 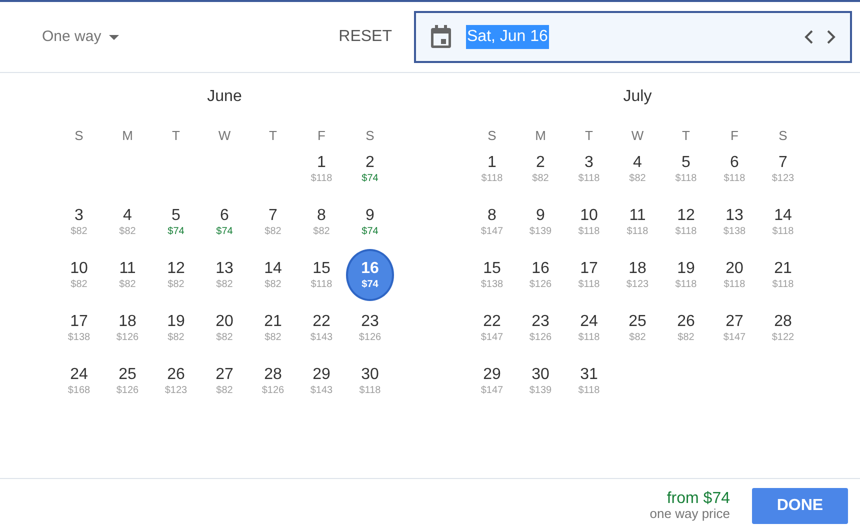 I want to click on calendar-day: 14 $82, so click(x=273, y=275).